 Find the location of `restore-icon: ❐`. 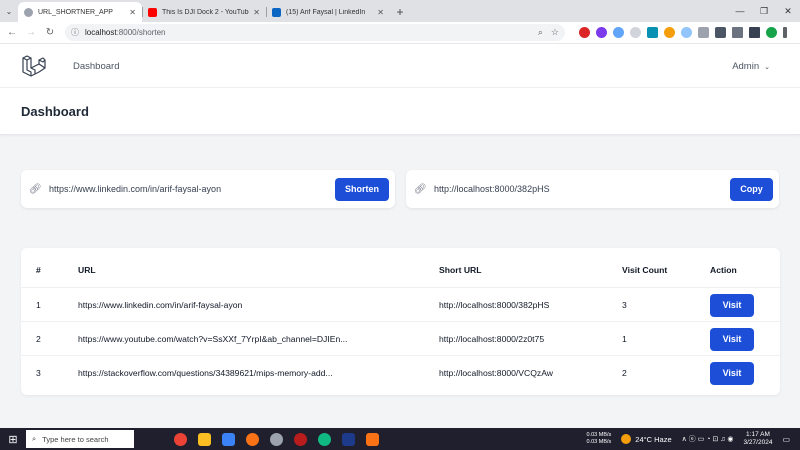

restore-icon: ❐ is located at coordinates (764, 11).